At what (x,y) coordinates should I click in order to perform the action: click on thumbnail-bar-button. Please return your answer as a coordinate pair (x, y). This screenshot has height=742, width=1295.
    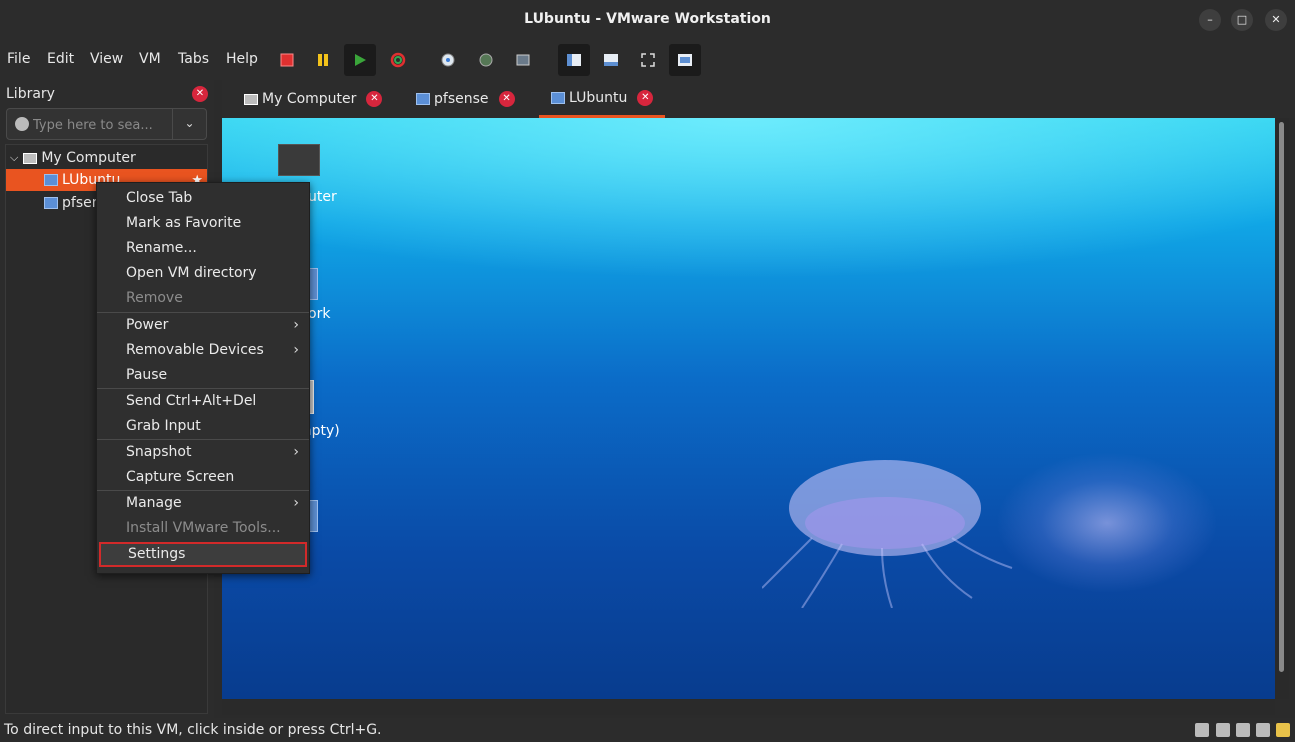
    Looking at the image, I should click on (611, 60).